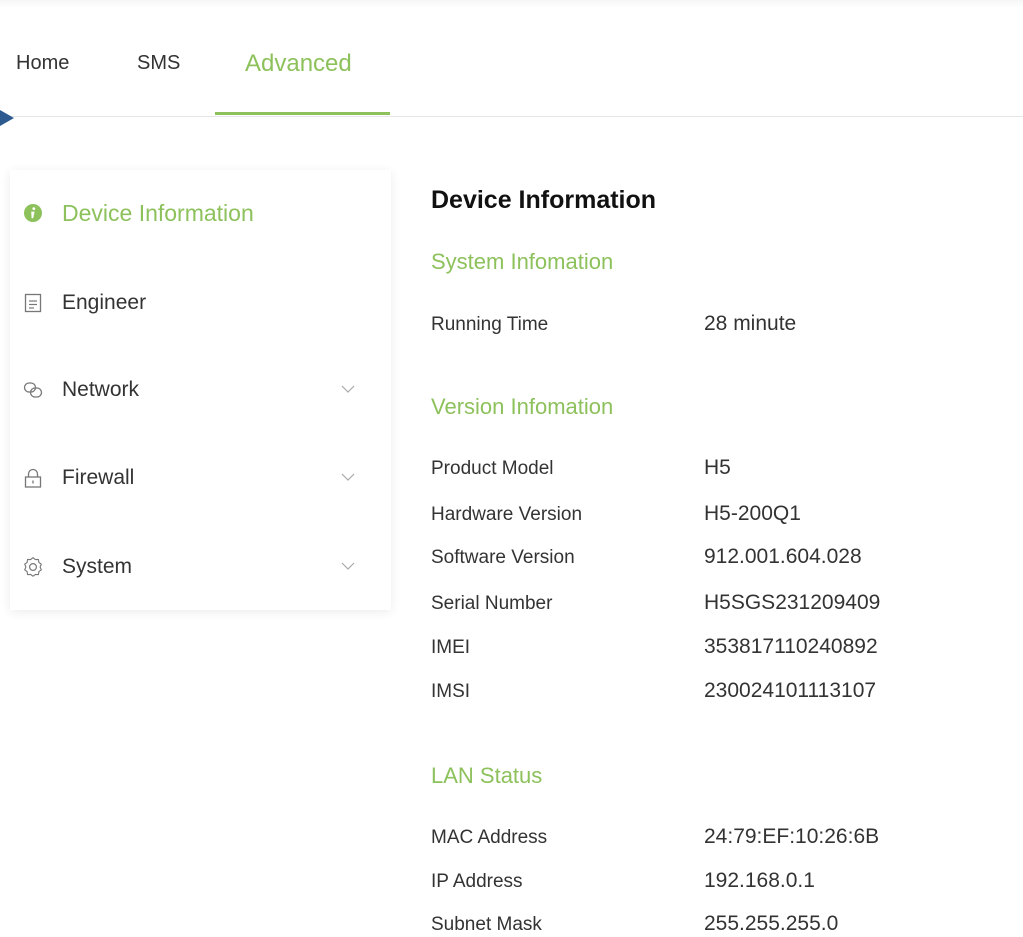 This screenshot has width=1023, height=937. I want to click on lock-icon, so click(33, 478).